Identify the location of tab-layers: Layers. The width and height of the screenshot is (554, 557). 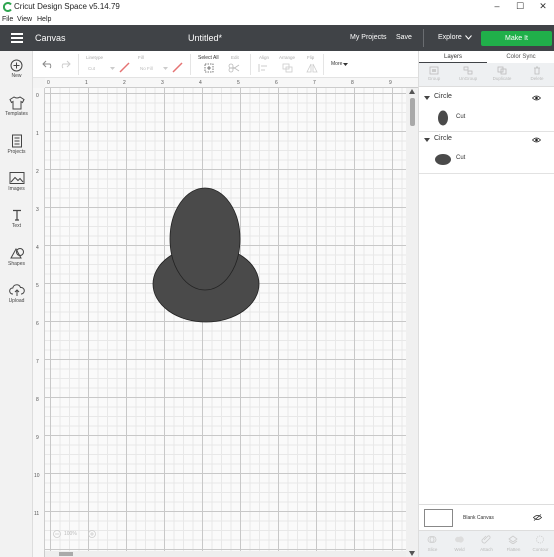
(453, 57).